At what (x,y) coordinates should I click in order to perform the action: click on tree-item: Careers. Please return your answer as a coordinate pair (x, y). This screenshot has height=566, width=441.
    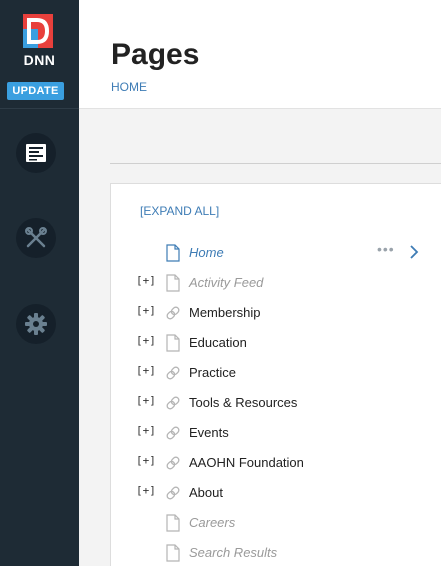
    Looking at the image, I should click on (276, 523).